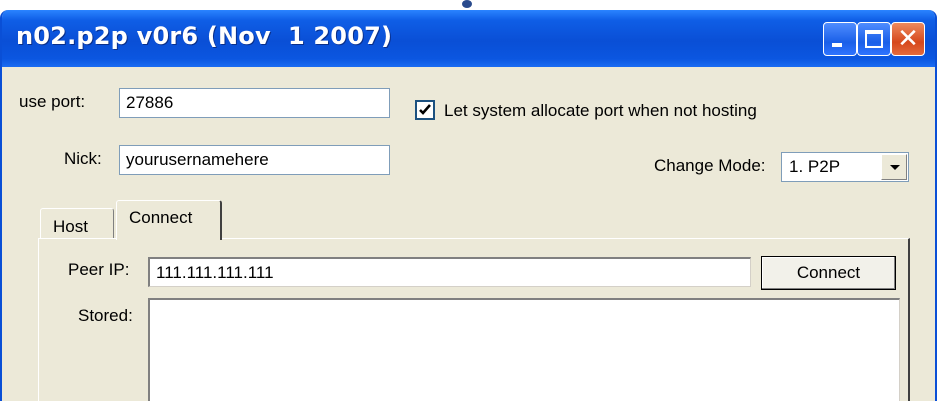 This screenshot has height=401, width=941. Describe the element at coordinates (468, 38) in the screenshot. I see `title-bar: n02.p2p v0r6 (Nov 1 2007) ✕` at that location.